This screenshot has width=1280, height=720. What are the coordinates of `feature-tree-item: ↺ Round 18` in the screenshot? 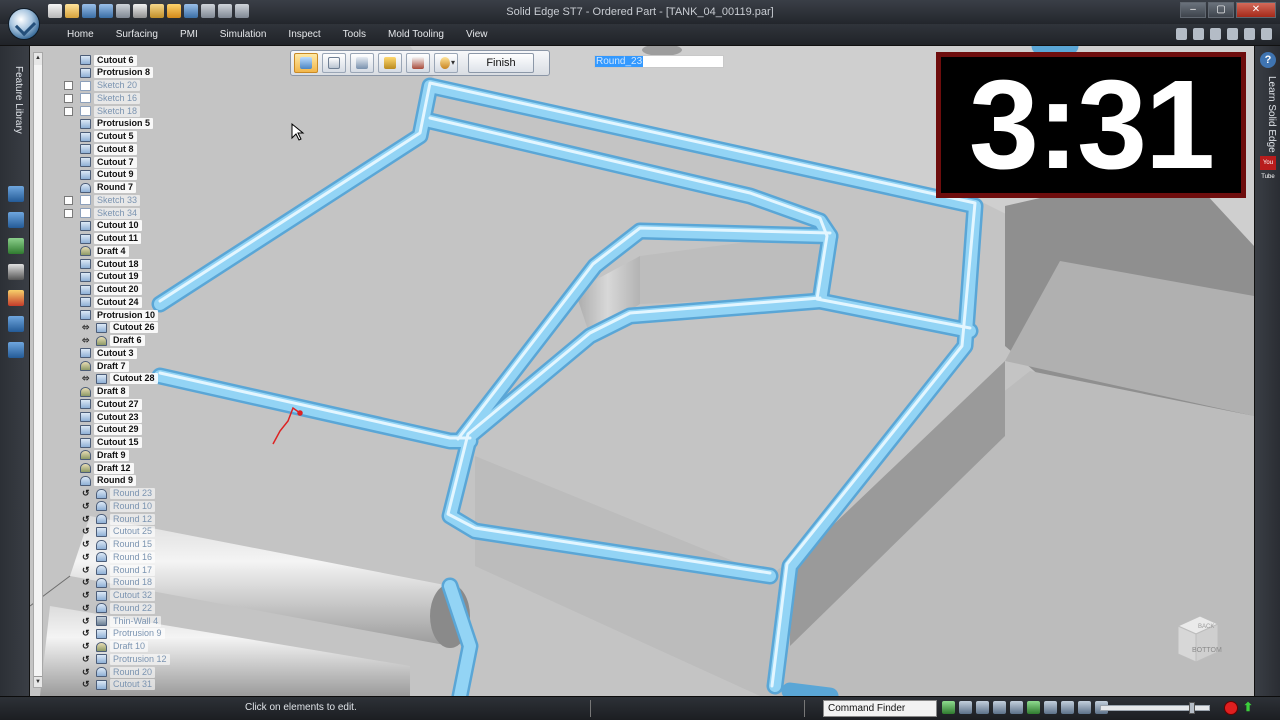 It's located at (119, 583).